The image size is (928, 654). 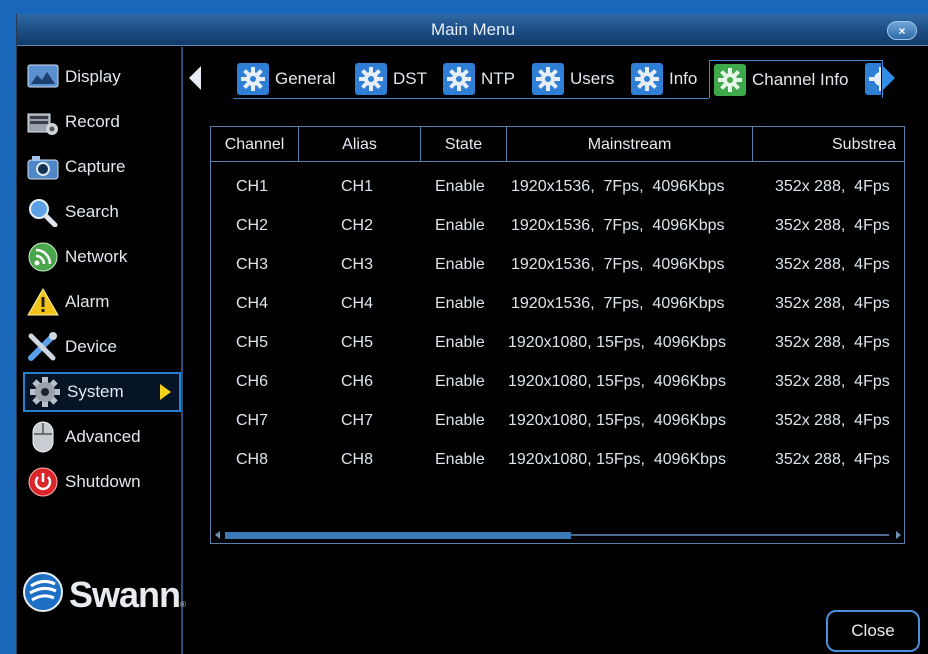 I want to click on sidebar-item-advanced: Advanced, so click(x=102, y=437).